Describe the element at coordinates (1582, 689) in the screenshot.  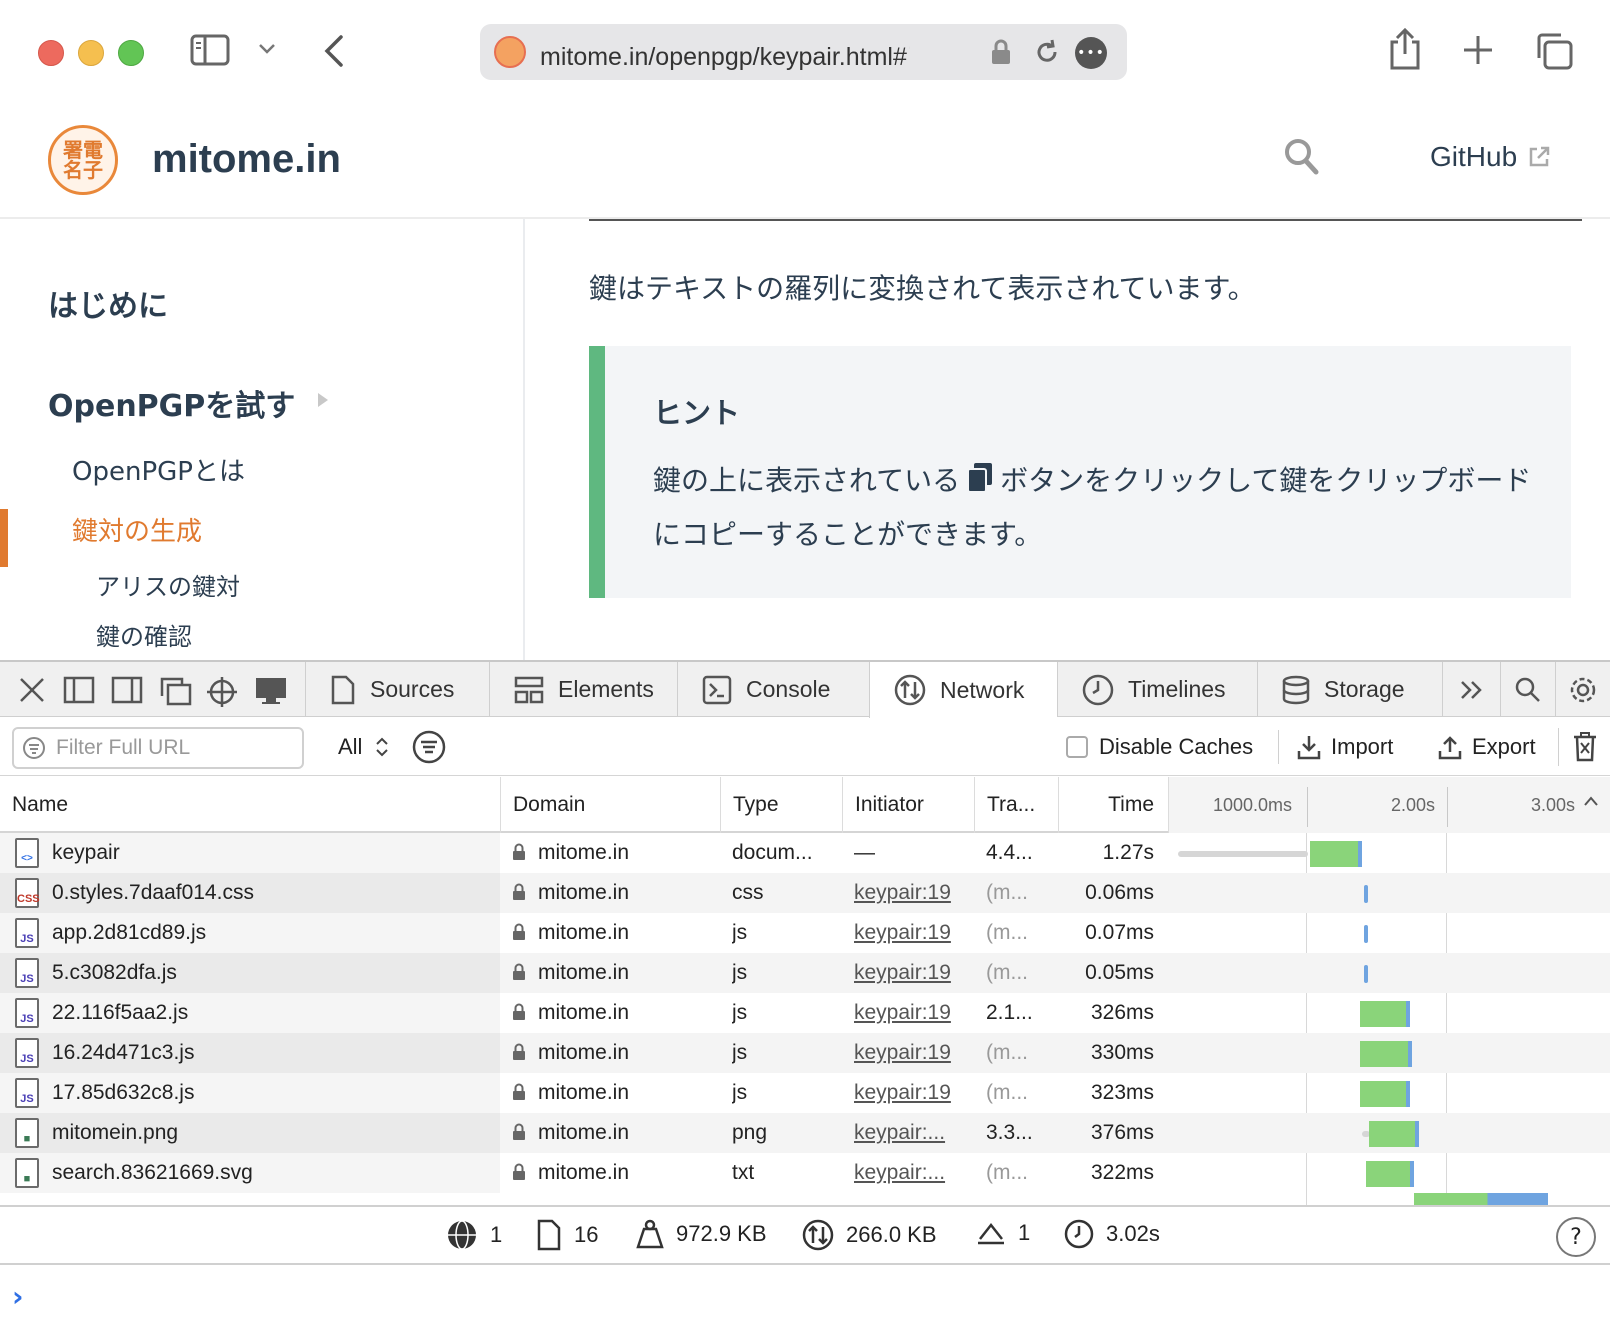
I see `inspector-settings-button` at that location.